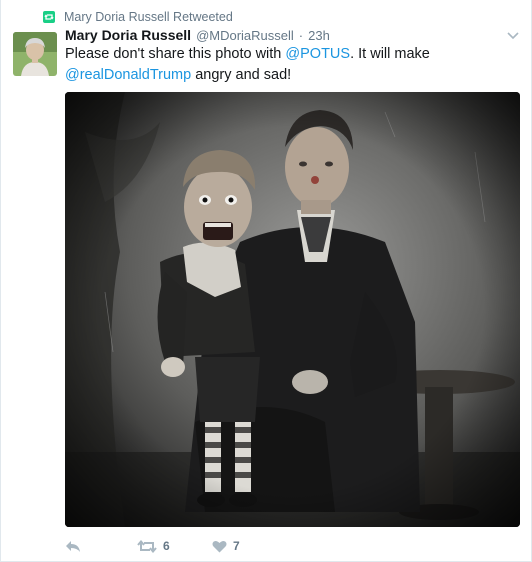 The width and height of the screenshot is (532, 562). What do you see at coordinates (128, 75) in the screenshot?
I see `mention-link-realdonaldtrump: @realDonaldTrump` at bounding box center [128, 75].